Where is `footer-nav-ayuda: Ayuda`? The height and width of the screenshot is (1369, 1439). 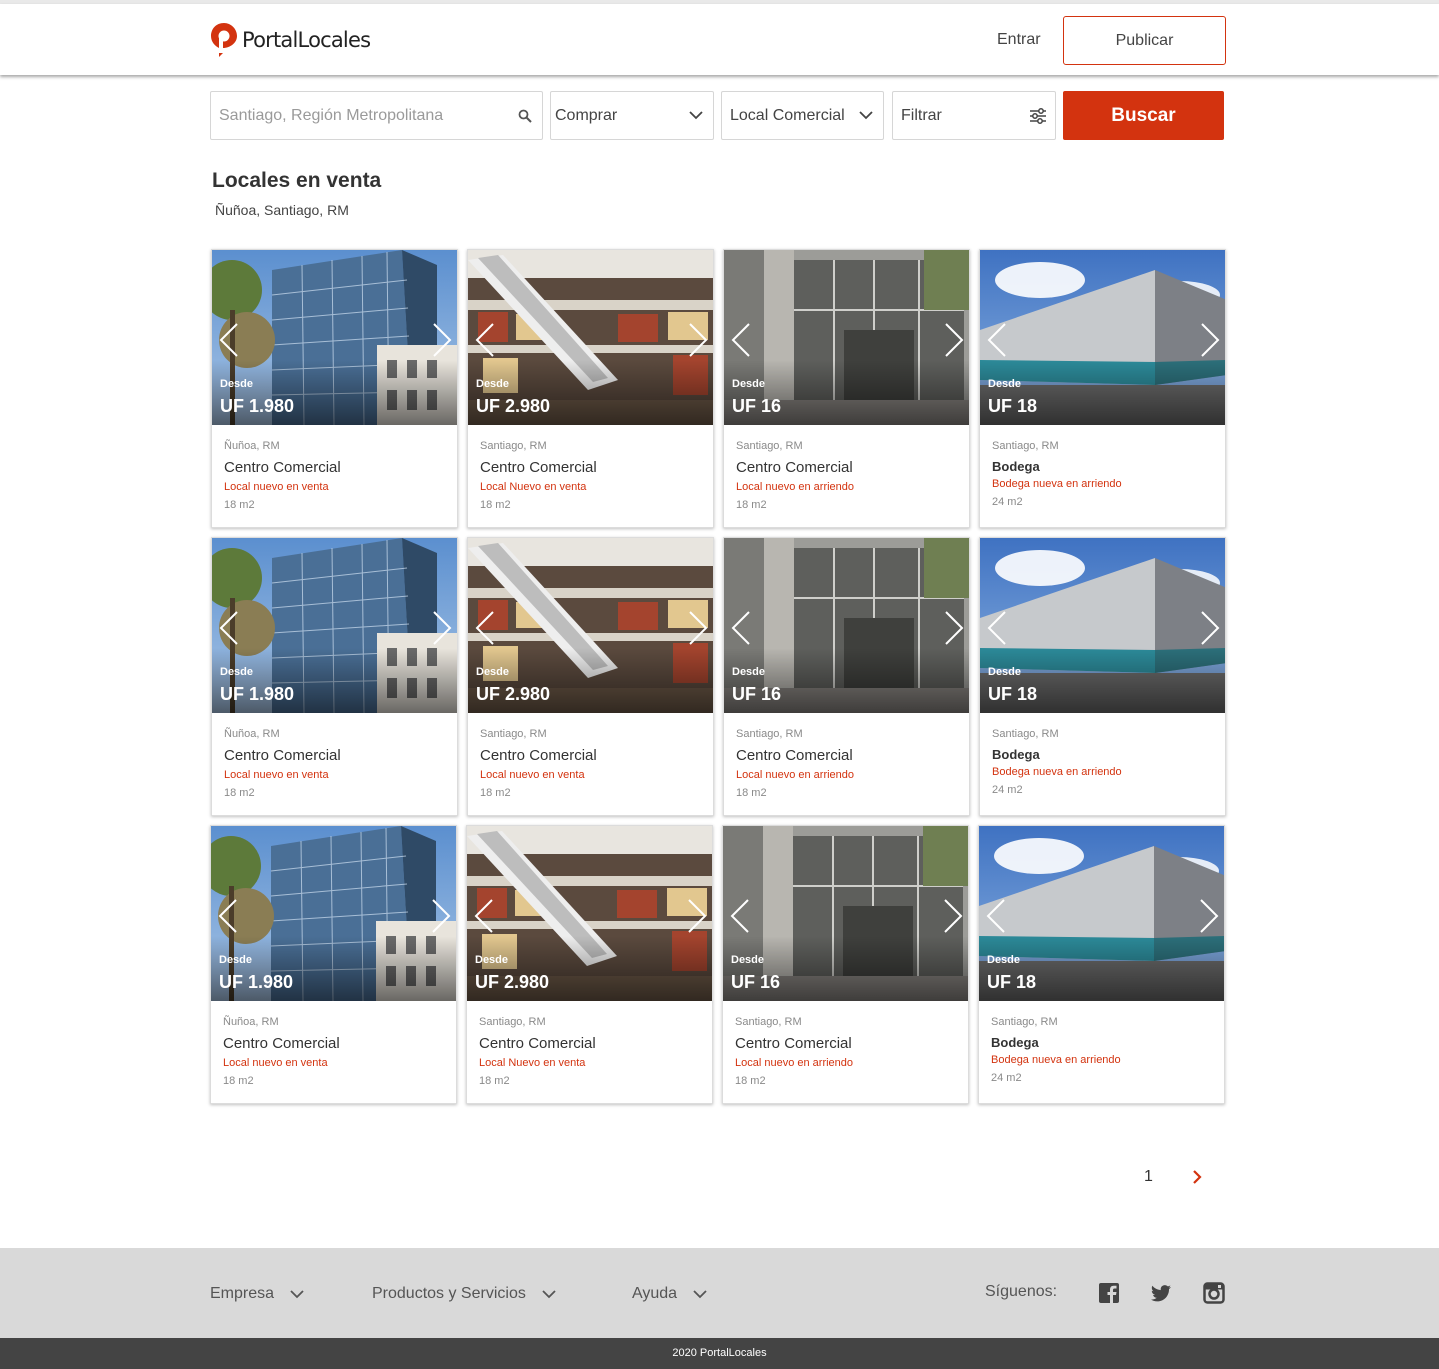
footer-nav-ayuda: Ayuda is located at coordinates (669, 1294).